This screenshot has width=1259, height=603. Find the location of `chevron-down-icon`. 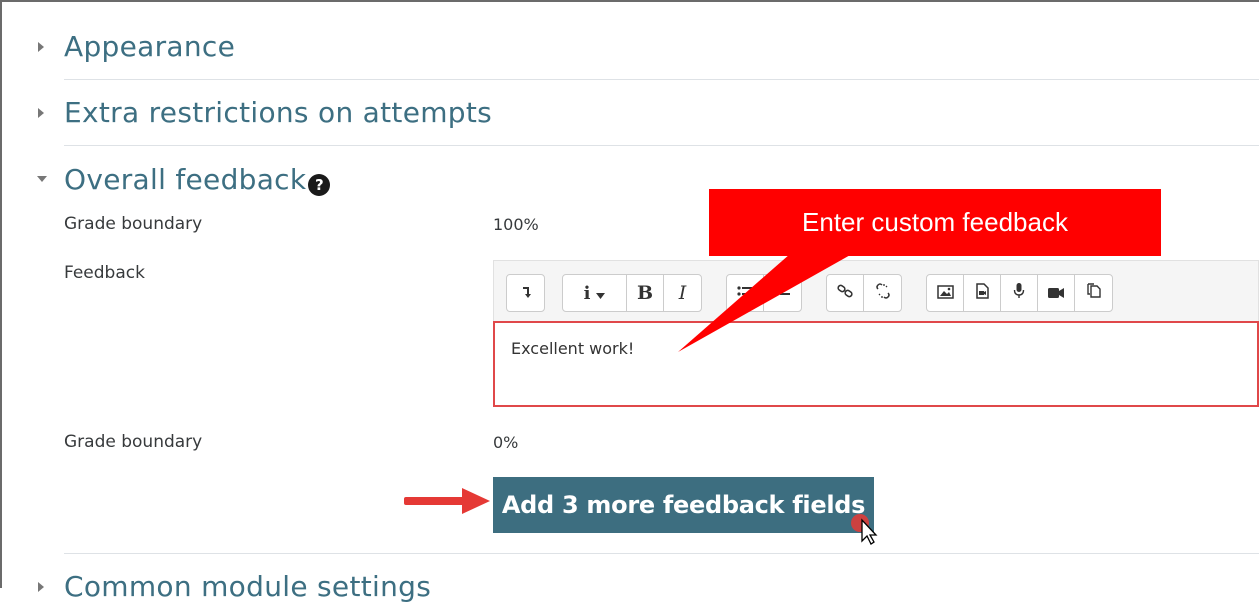

chevron-down-icon is located at coordinates (601, 293).